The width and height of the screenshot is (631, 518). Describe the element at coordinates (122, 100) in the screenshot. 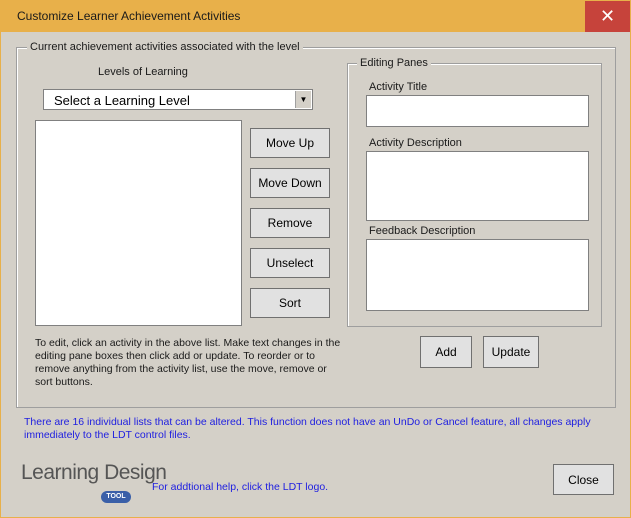

I see `learning-level-selected-value: Select a Learning Level` at that location.